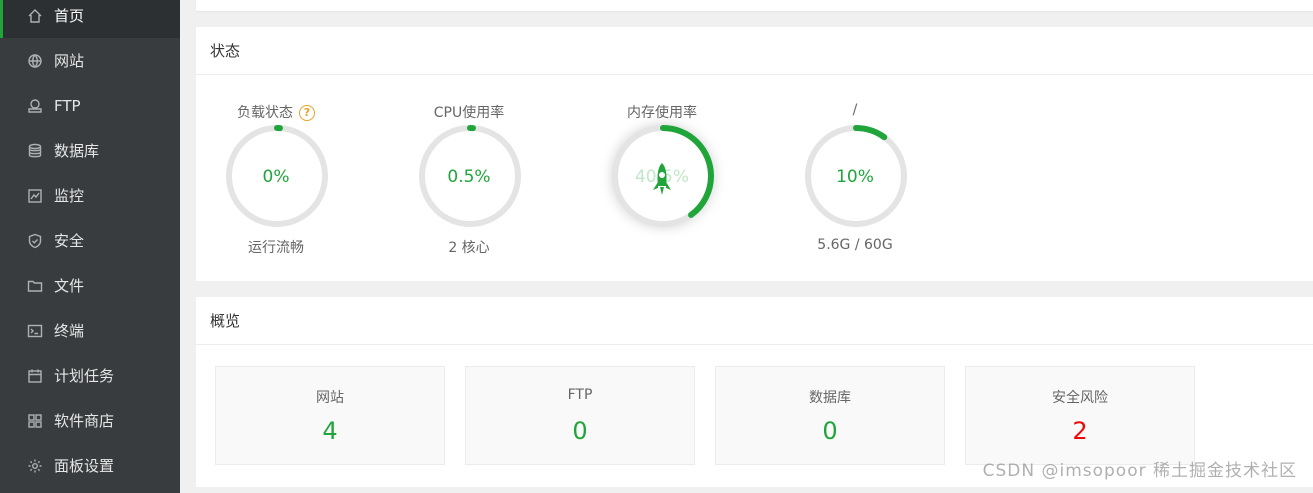 Image resolution: width=1313 pixels, height=493 pixels. I want to click on gauge-label: CPU使用率, so click(469, 113).